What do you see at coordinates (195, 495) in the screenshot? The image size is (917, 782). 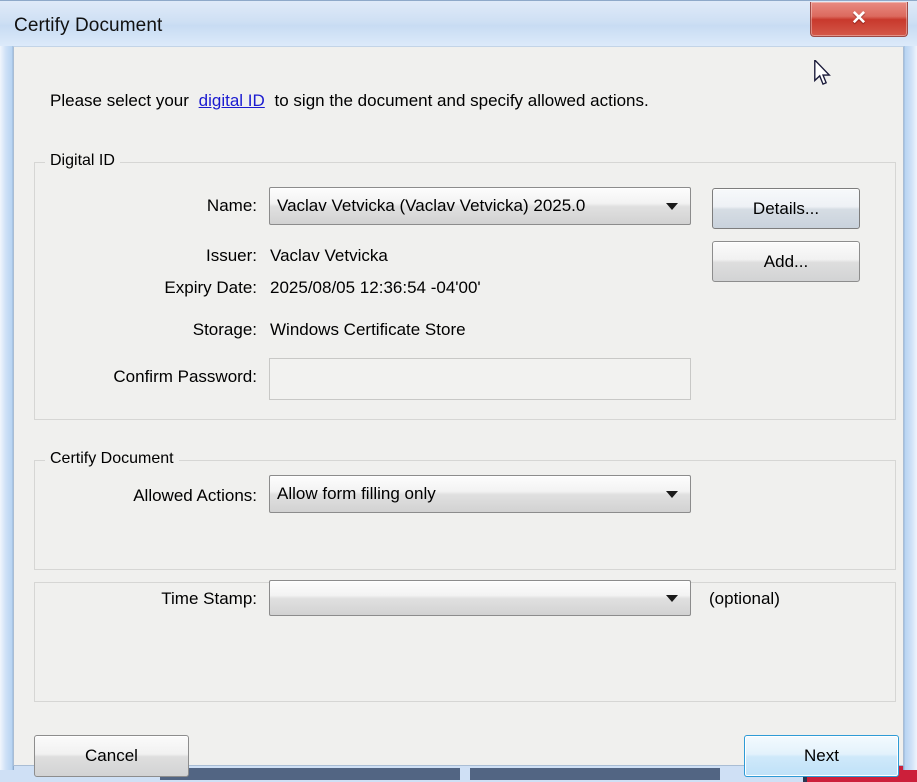 I see `allowed-actions-label: Allowed Actions:` at bounding box center [195, 495].